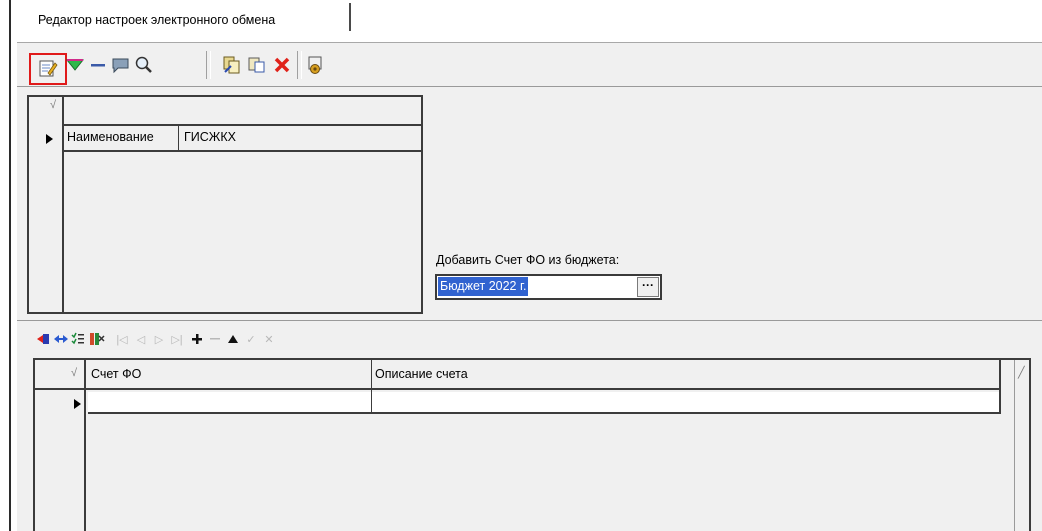 Image resolution: width=1042 pixels, height=531 pixels. I want to click on copy-records-button, so click(232, 66).